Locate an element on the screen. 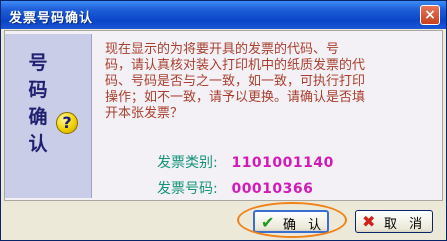  side-title: 号码确认 is located at coordinates (38, 103).